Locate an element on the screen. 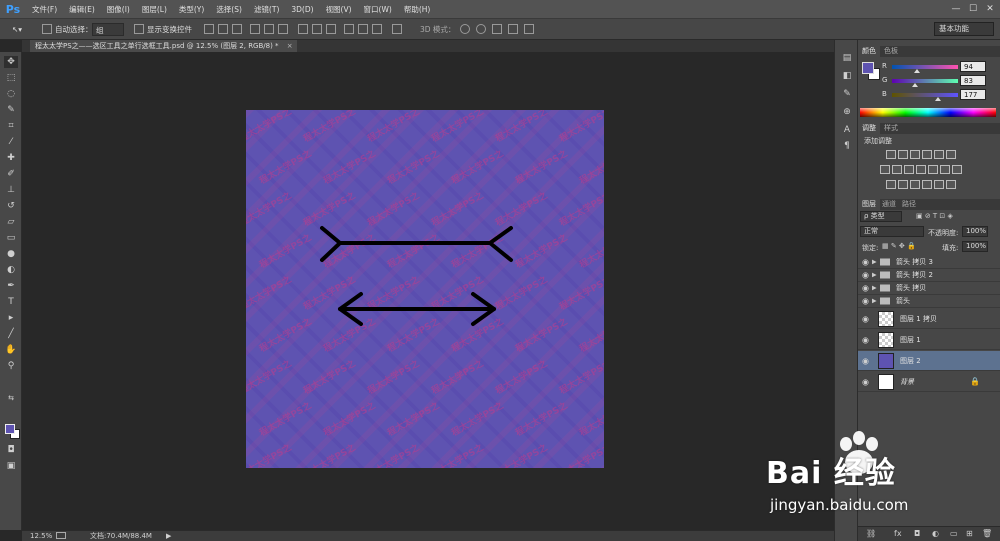 This screenshot has height=541, width=1000. menu-type: 类型(Y) is located at coordinates (191, 9).